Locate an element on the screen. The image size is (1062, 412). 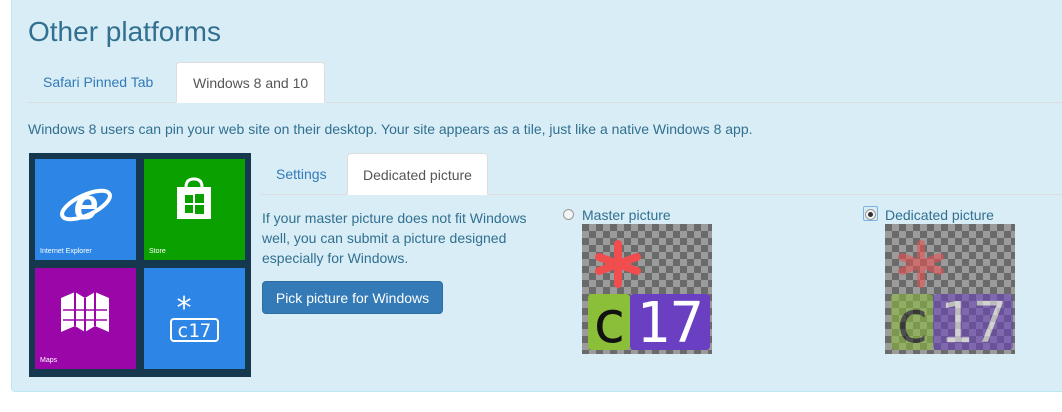
maps-icon is located at coordinates (85, 312).